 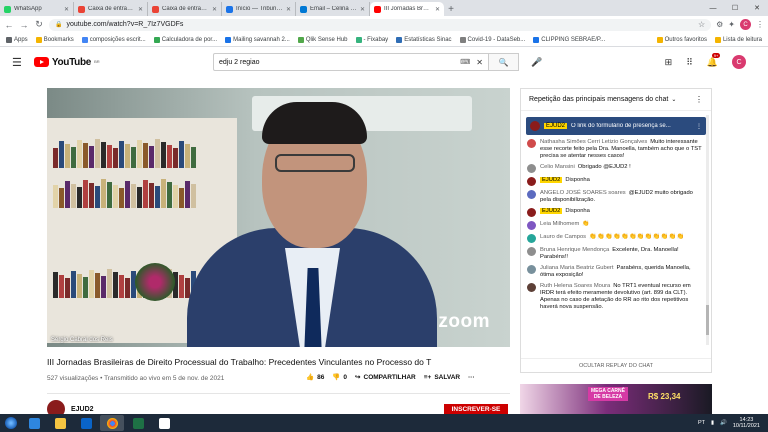 I want to click on save-button: ≡+ SALVAR, so click(x=442, y=377).